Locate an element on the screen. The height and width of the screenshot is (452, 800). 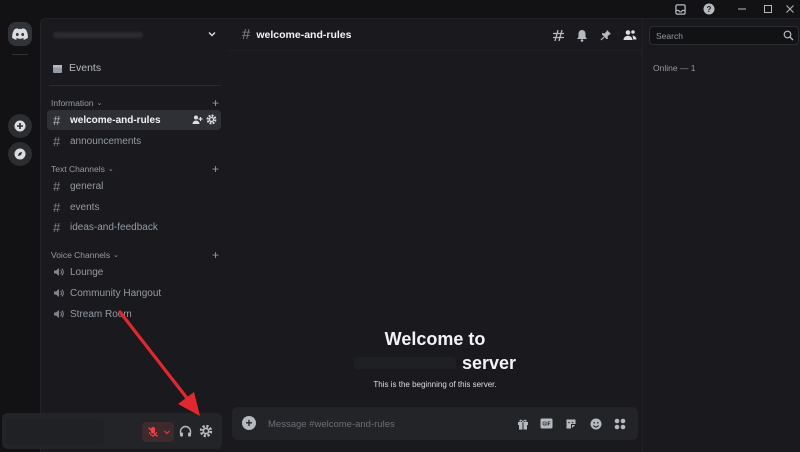
channel-beginning-text: This is the beginning of this server. is located at coordinates (435, 384).